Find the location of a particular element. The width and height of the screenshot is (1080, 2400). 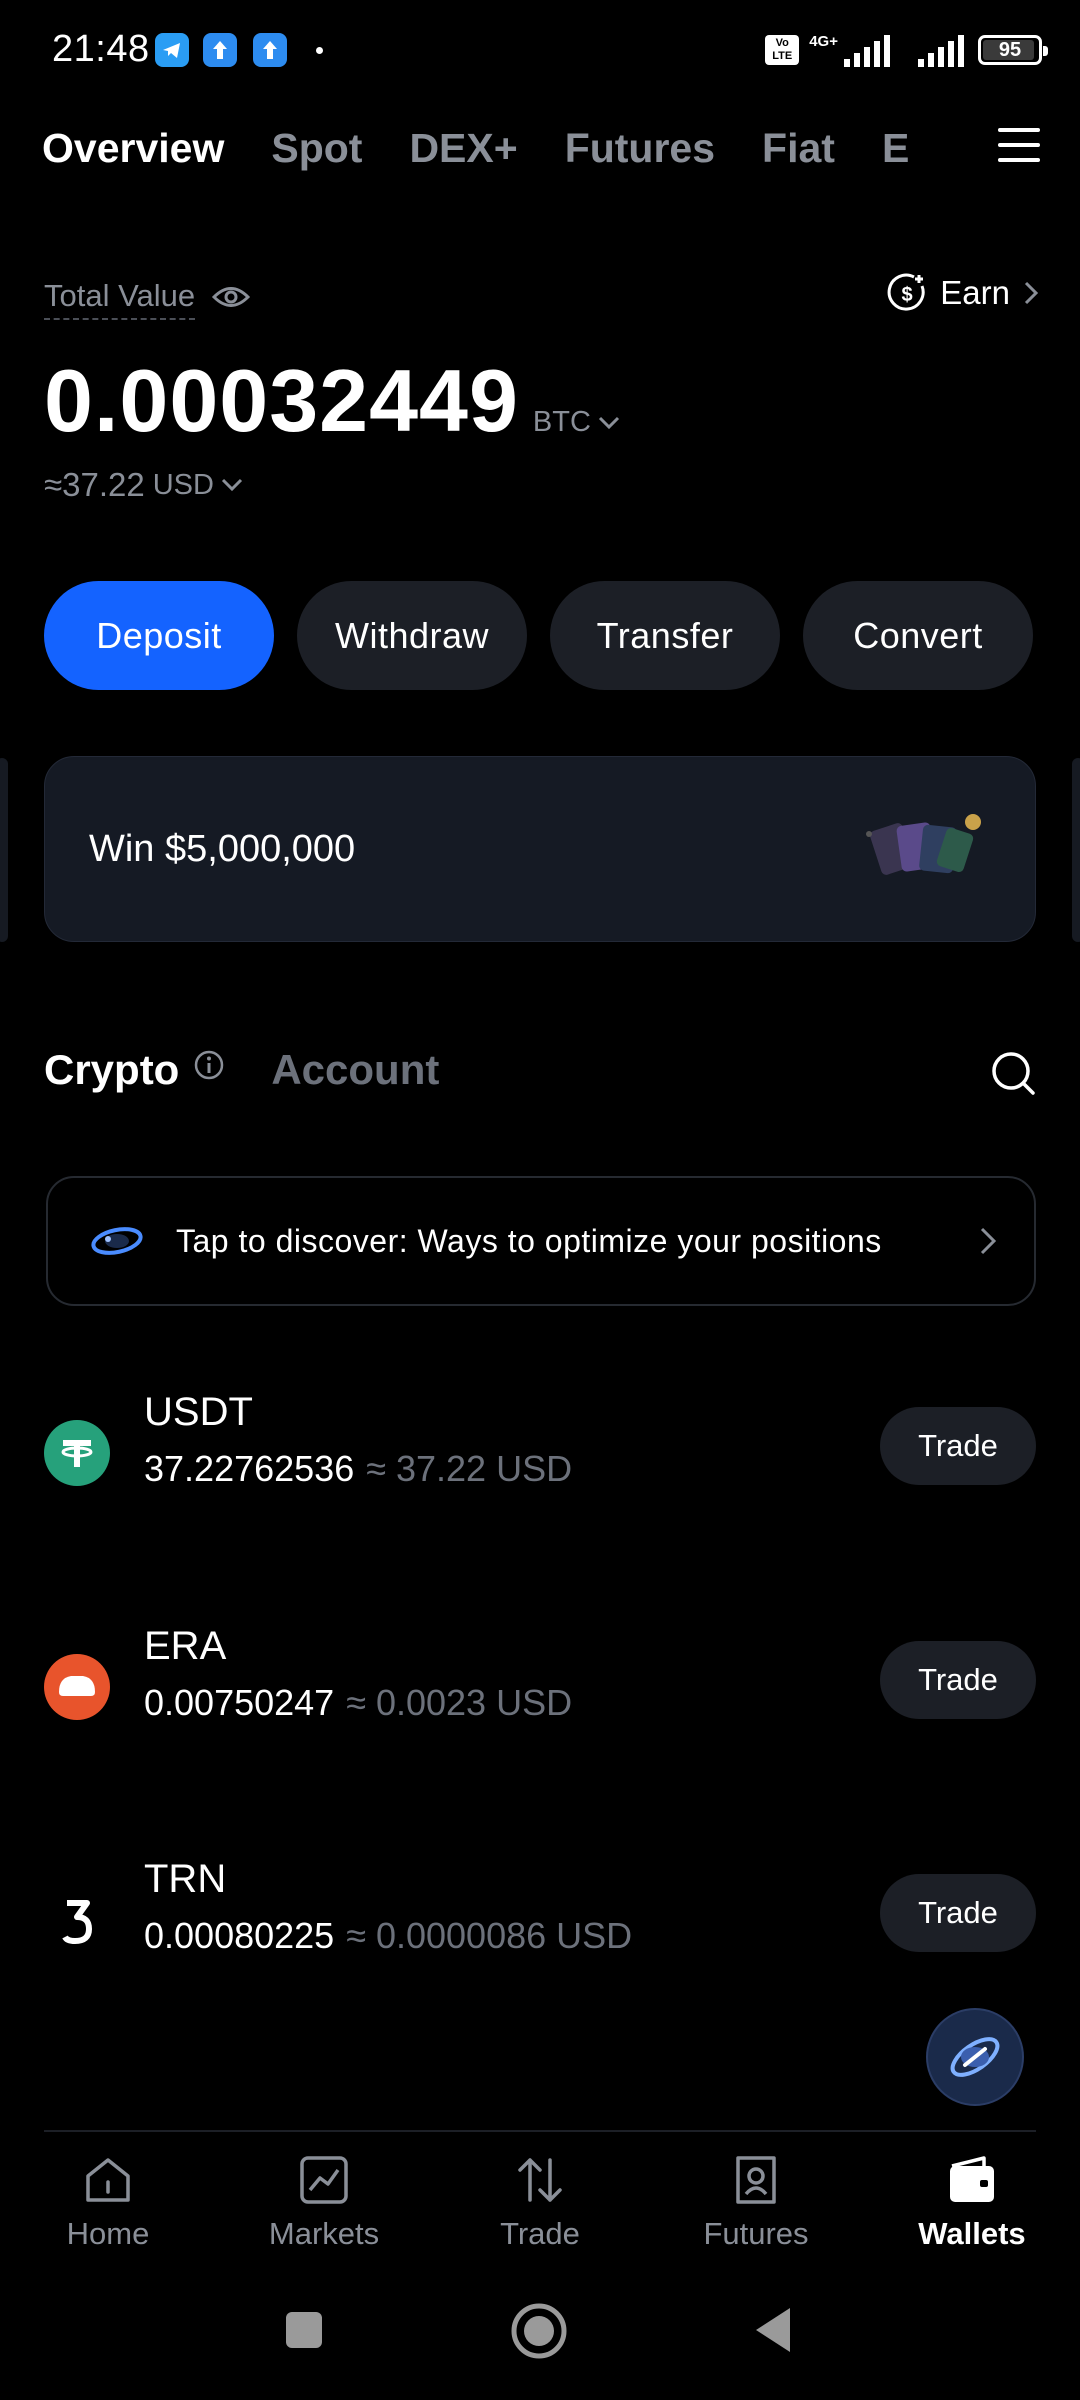

markets-icon is located at coordinates (324, 2180).